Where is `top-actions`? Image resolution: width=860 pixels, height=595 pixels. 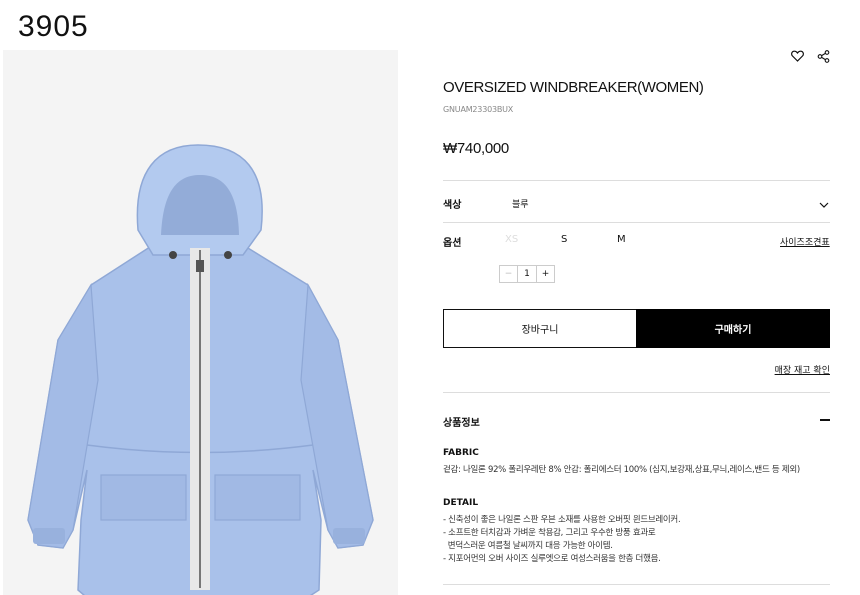
top-actions is located at coordinates (810, 56).